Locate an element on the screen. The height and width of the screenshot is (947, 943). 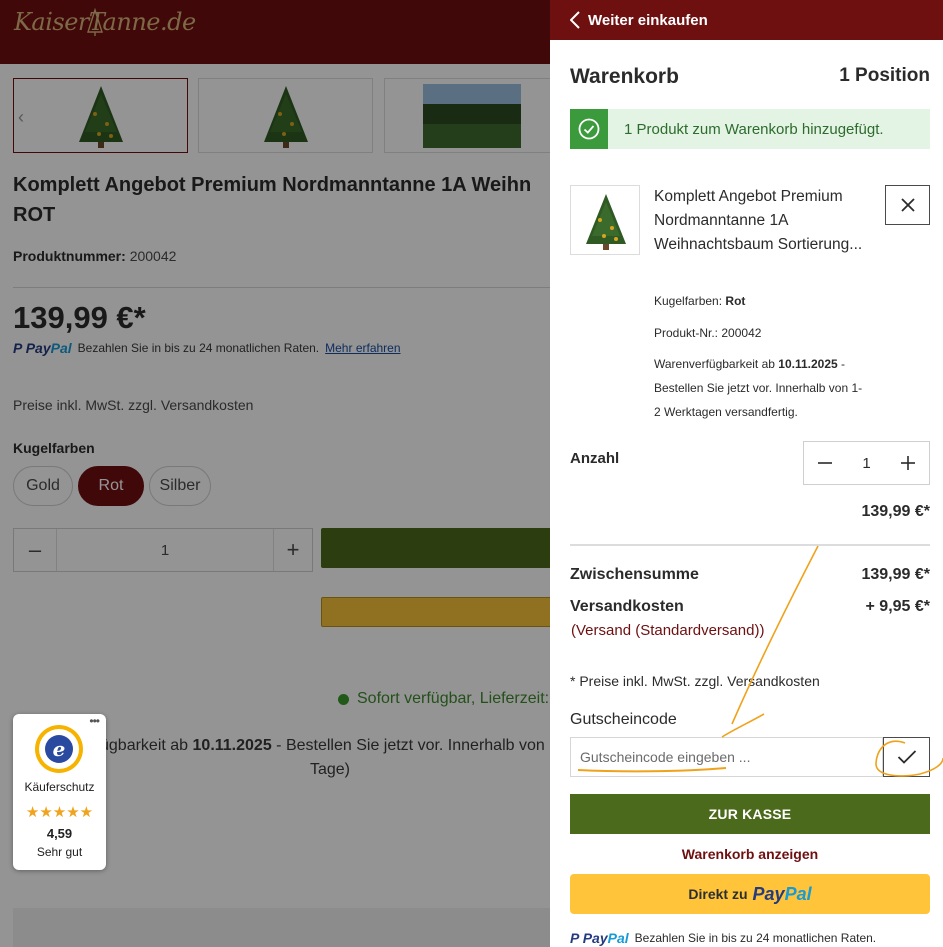
subtotal-row: Zwischensumme 139,99 €* is located at coordinates (750, 575).